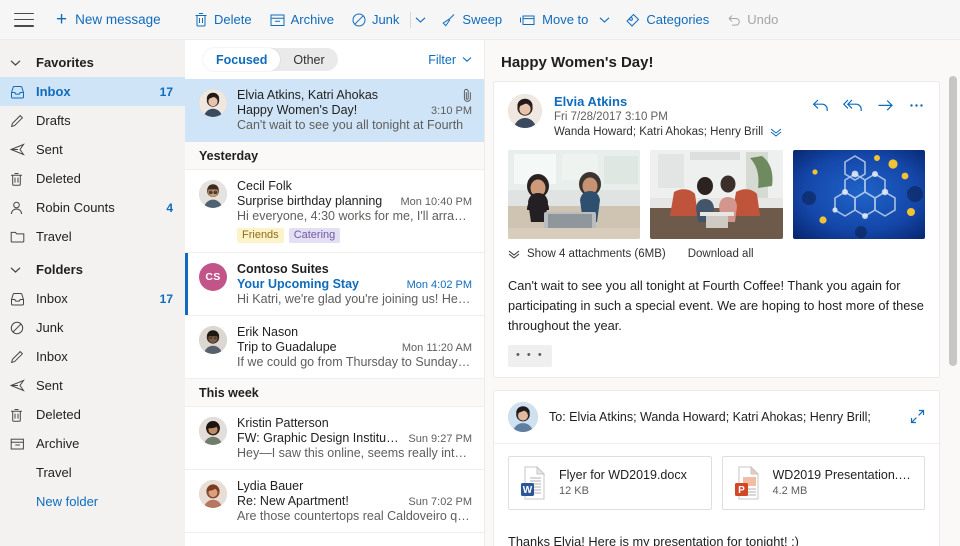  Describe the element at coordinates (59, 269) in the screenshot. I see `folders-label: Folders` at that location.